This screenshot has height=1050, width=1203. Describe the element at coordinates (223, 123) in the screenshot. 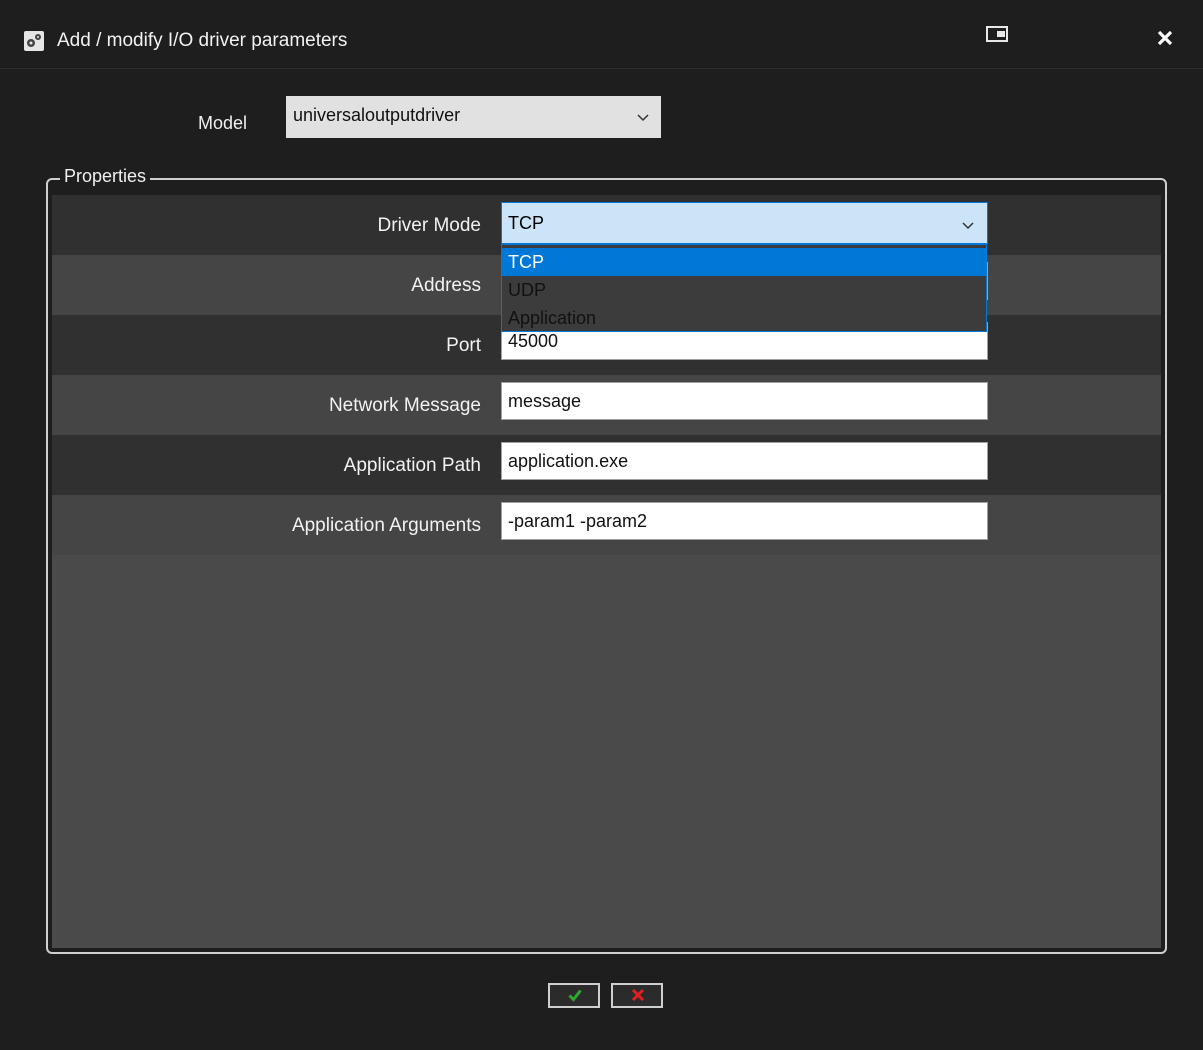

I see `model-label: Model` at that location.